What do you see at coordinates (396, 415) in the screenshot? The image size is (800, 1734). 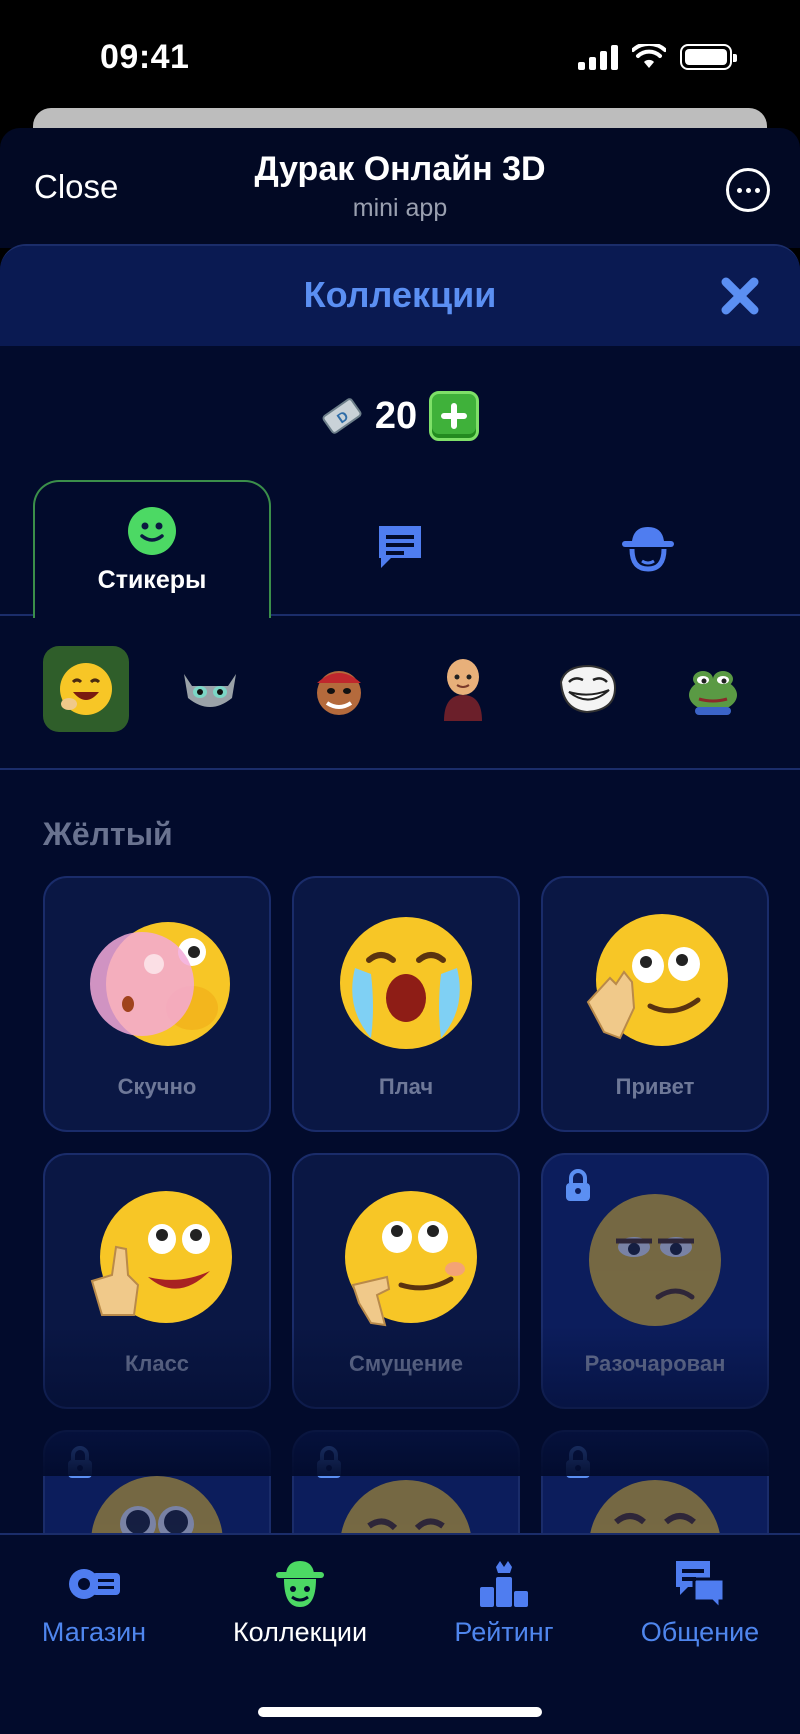 I see `currency-value: 20` at bounding box center [396, 415].